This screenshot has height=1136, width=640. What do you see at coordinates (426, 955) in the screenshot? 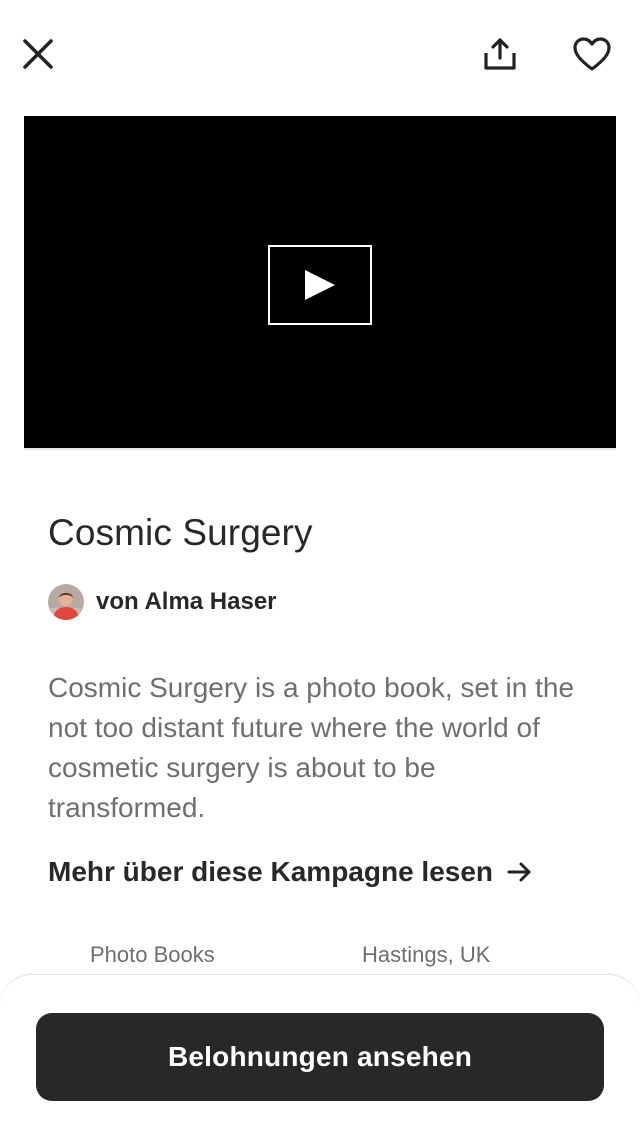
I see `location-tag: Hastings, UK` at bounding box center [426, 955].